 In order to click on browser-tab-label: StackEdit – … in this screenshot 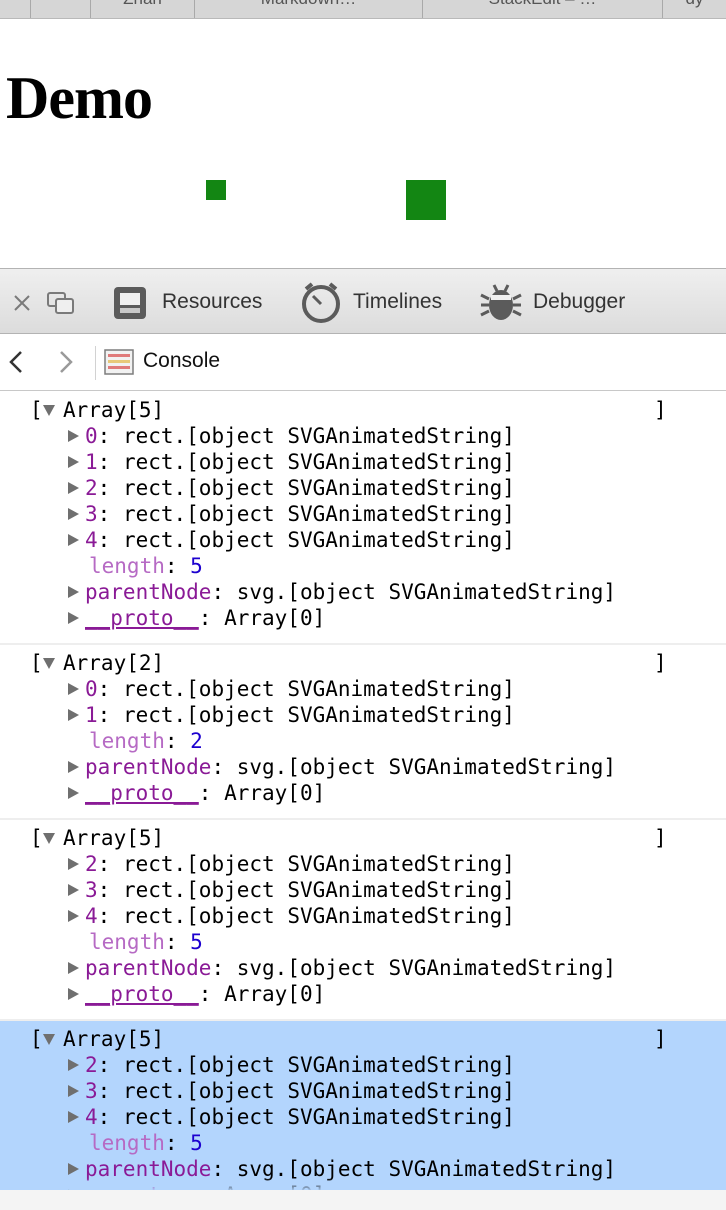, I will do `click(542, 4)`.